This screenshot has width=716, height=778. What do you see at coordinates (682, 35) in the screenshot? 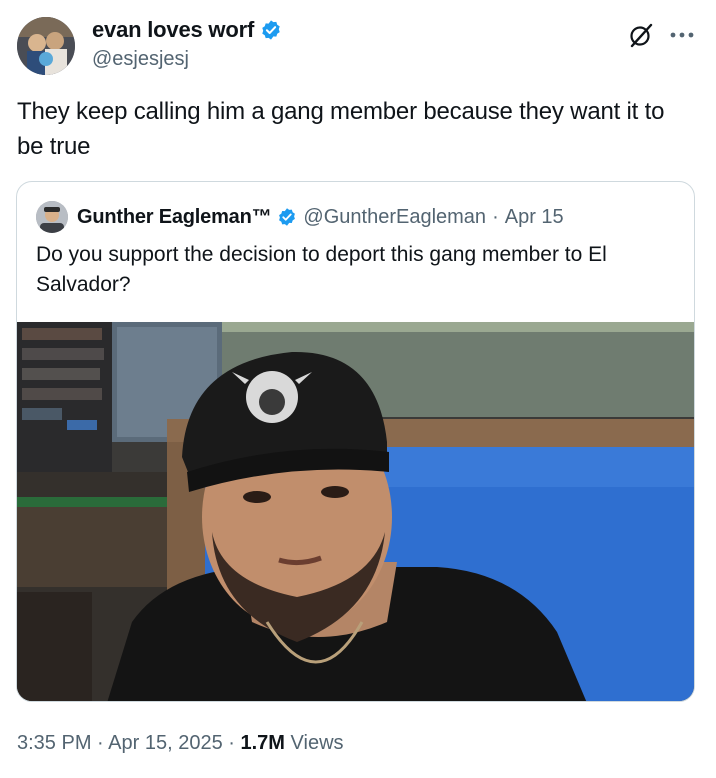
I see `more-icon` at bounding box center [682, 35].